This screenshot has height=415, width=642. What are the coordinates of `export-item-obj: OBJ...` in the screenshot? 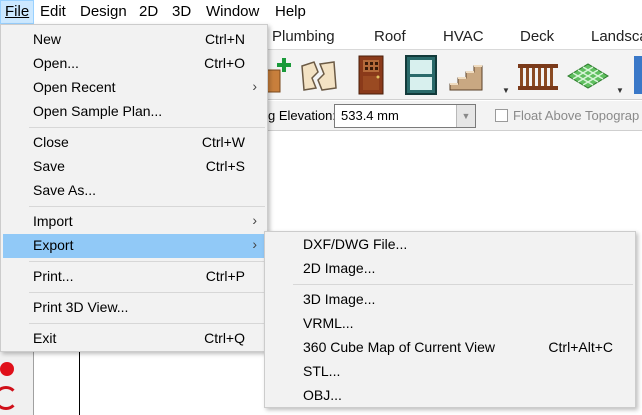 It's located at (450, 396).